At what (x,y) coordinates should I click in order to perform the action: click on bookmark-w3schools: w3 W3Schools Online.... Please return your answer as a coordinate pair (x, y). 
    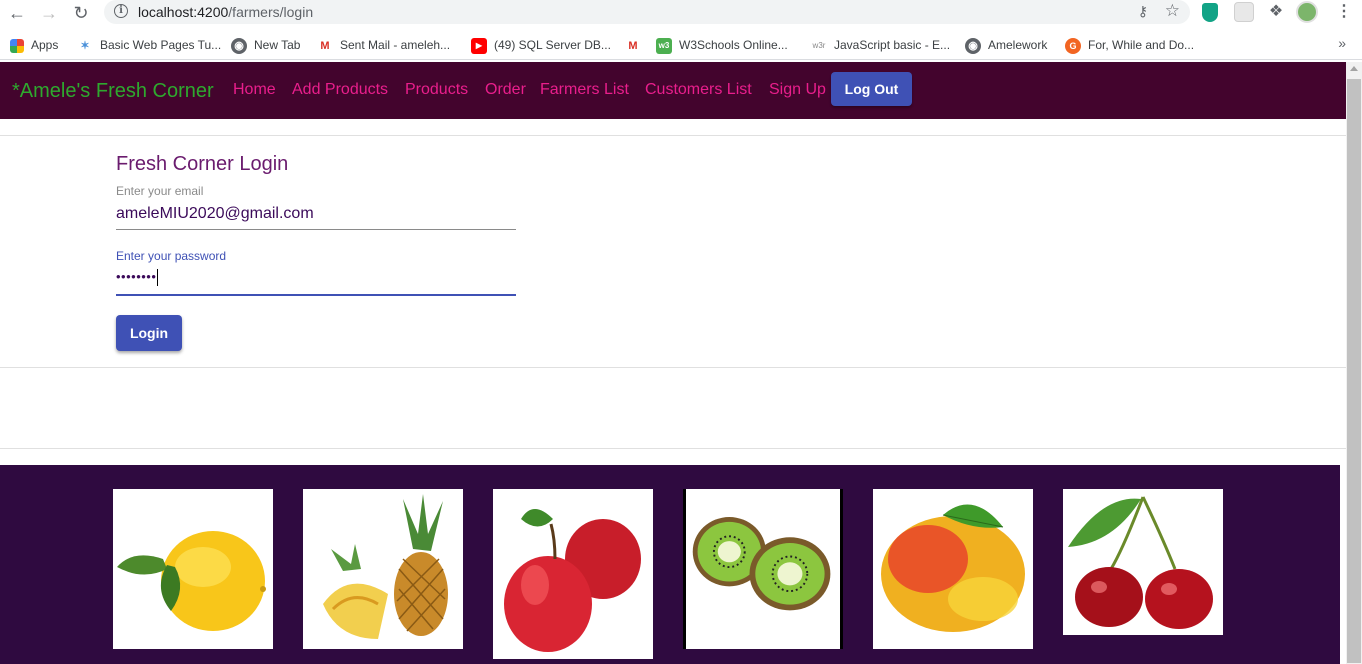
    Looking at the image, I should click on (722, 45).